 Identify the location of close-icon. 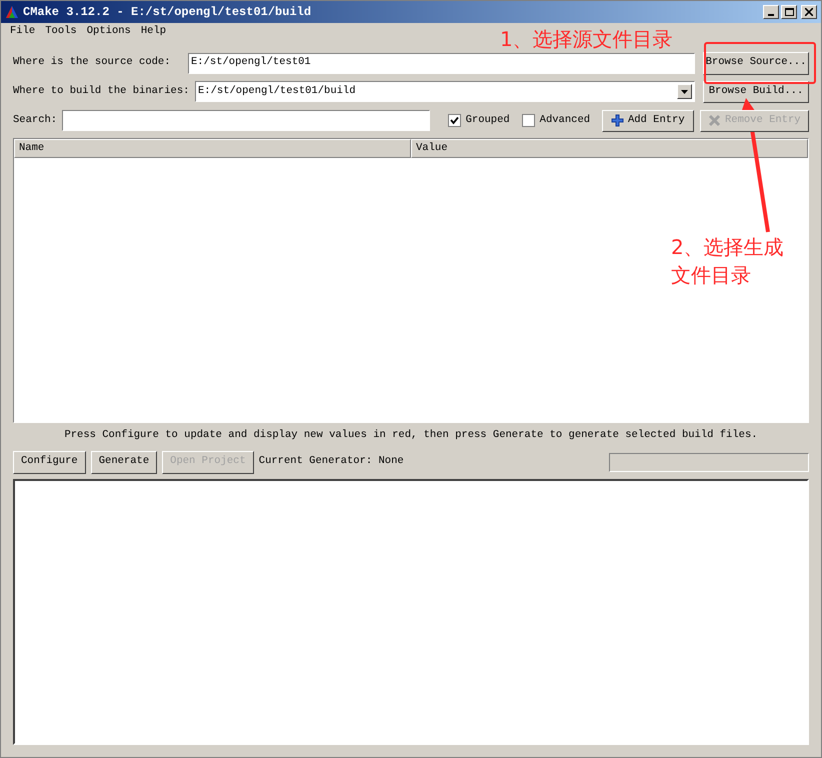
(809, 12).